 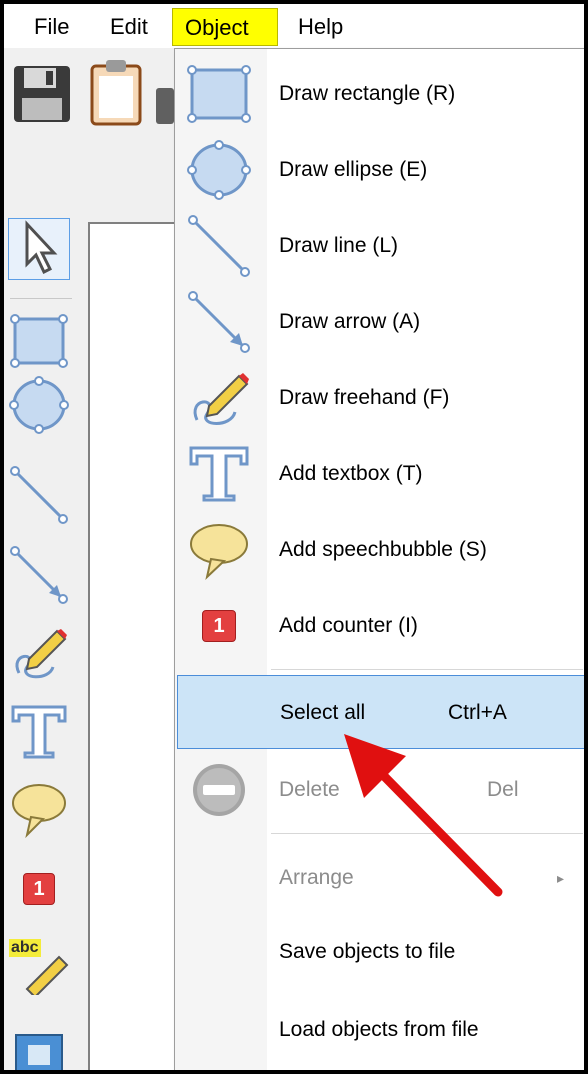 I want to click on menu-item-label: Draw ellipse (E), so click(x=353, y=169).